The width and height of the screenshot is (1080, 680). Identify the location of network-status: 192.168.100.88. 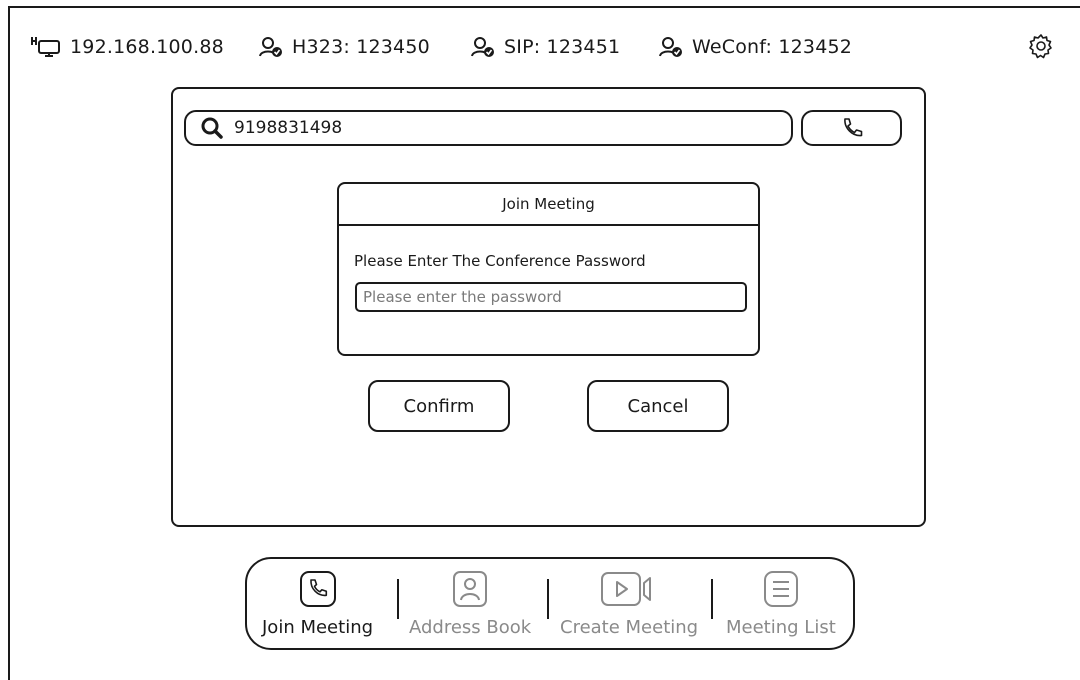
(127, 47).